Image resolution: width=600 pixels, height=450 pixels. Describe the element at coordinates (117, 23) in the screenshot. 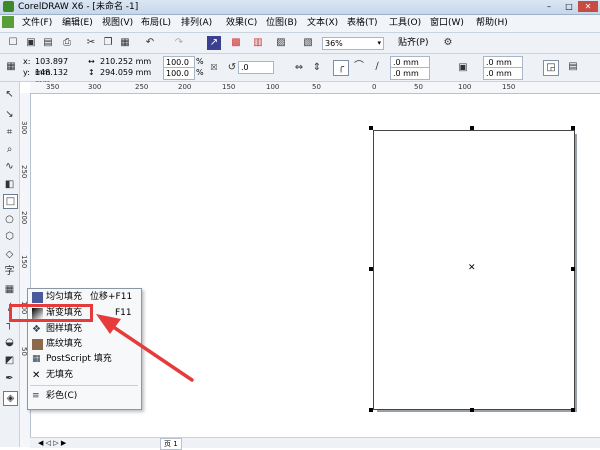

I see `menu-view: 视图(V)` at that location.